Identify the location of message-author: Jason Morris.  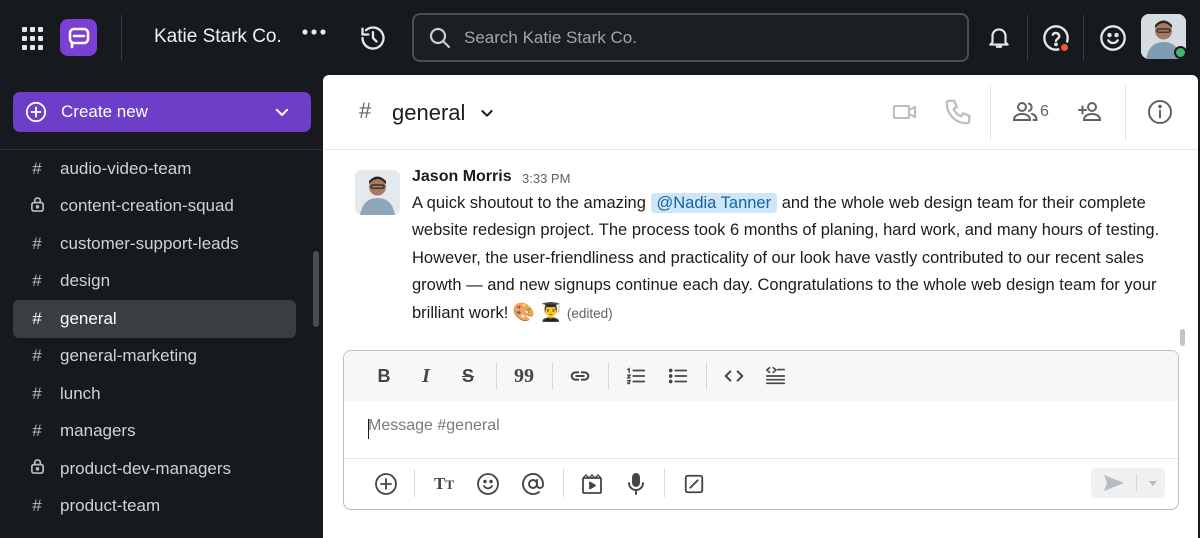
(462, 177).